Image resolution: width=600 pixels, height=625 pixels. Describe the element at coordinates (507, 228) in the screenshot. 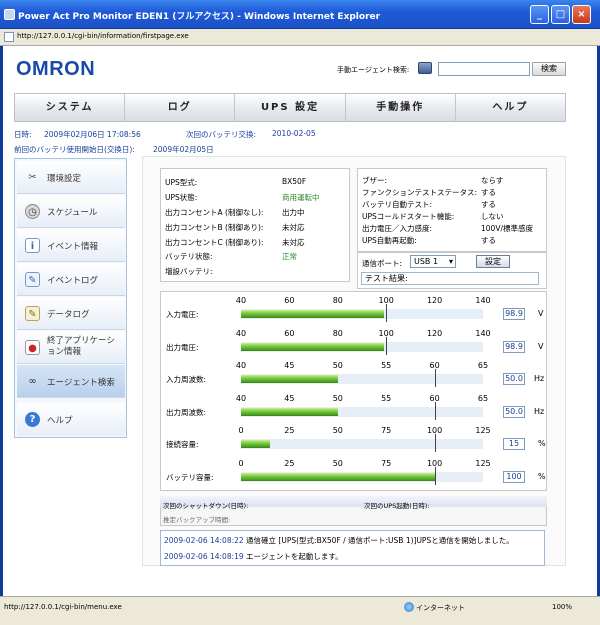

I see `setting-value: 100V/標準感度` at that location.